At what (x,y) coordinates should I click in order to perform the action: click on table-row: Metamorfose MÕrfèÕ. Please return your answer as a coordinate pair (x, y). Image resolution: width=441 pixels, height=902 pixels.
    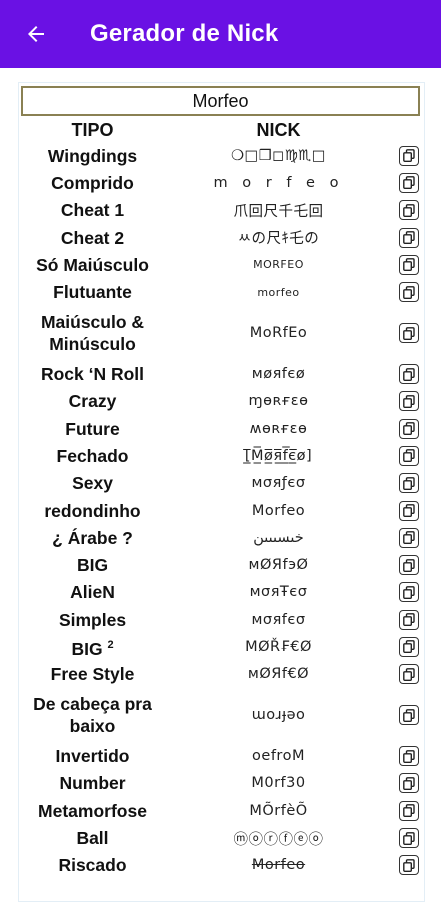
    Looking at the image, I should click on (221, 810).